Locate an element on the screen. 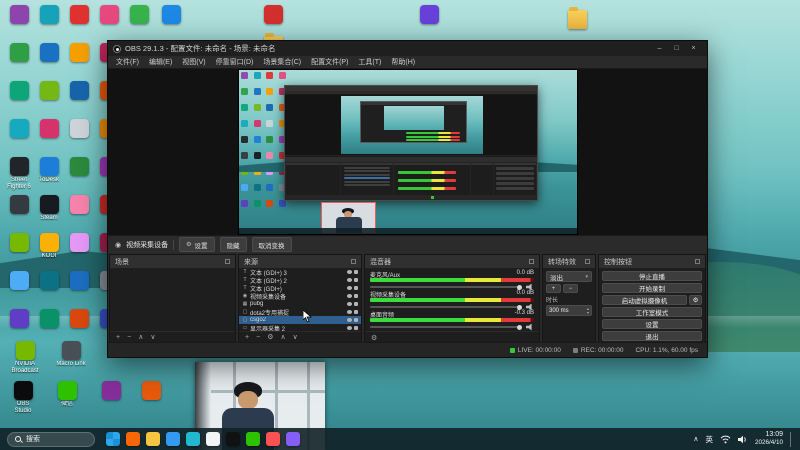  show-desktop-button is located at coordinates (791, 439).